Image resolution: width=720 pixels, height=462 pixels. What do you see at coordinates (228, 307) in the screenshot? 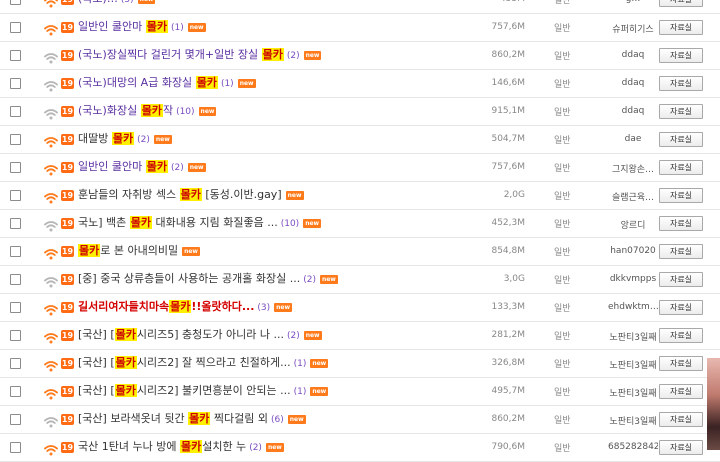
I see `item-title: 길서리여자들치마속몰카!!올랏하다... (3) new` at bounding box center [228, 307].